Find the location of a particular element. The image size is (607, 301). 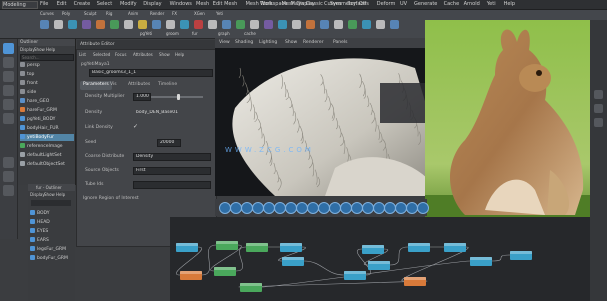

fur-outliner-item: HEAD is located at coordinates (51, 222).